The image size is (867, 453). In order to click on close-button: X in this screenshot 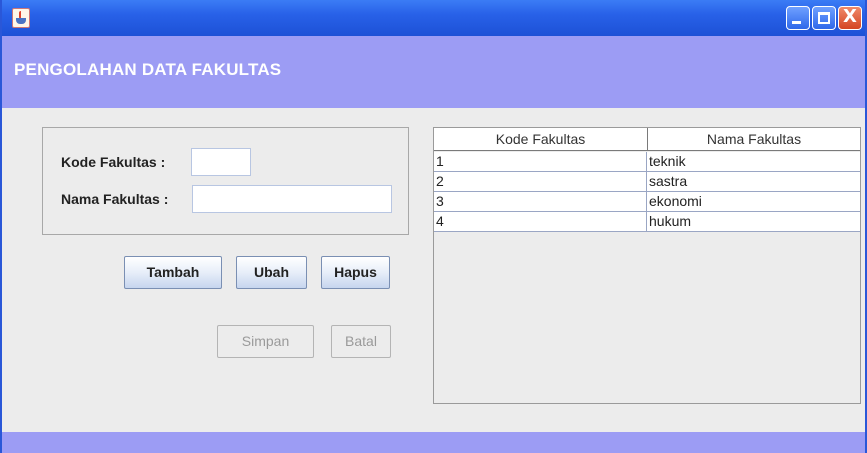, I will do `click(850, 18)`.